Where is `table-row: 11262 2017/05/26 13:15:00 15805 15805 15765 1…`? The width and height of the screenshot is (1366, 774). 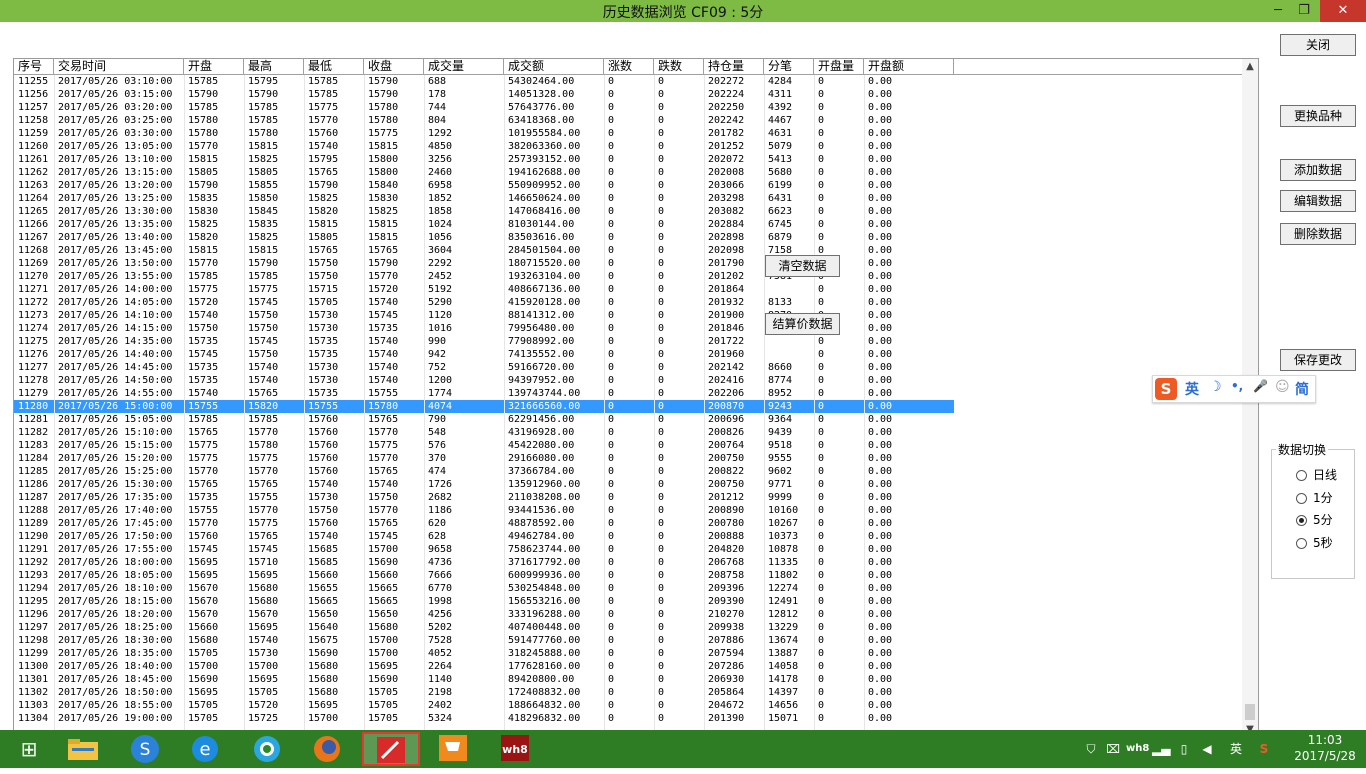
table-row: 11262 2017/05/26 13:15:00 15805 15805 15765 1… is located at coordinates (484, 172).